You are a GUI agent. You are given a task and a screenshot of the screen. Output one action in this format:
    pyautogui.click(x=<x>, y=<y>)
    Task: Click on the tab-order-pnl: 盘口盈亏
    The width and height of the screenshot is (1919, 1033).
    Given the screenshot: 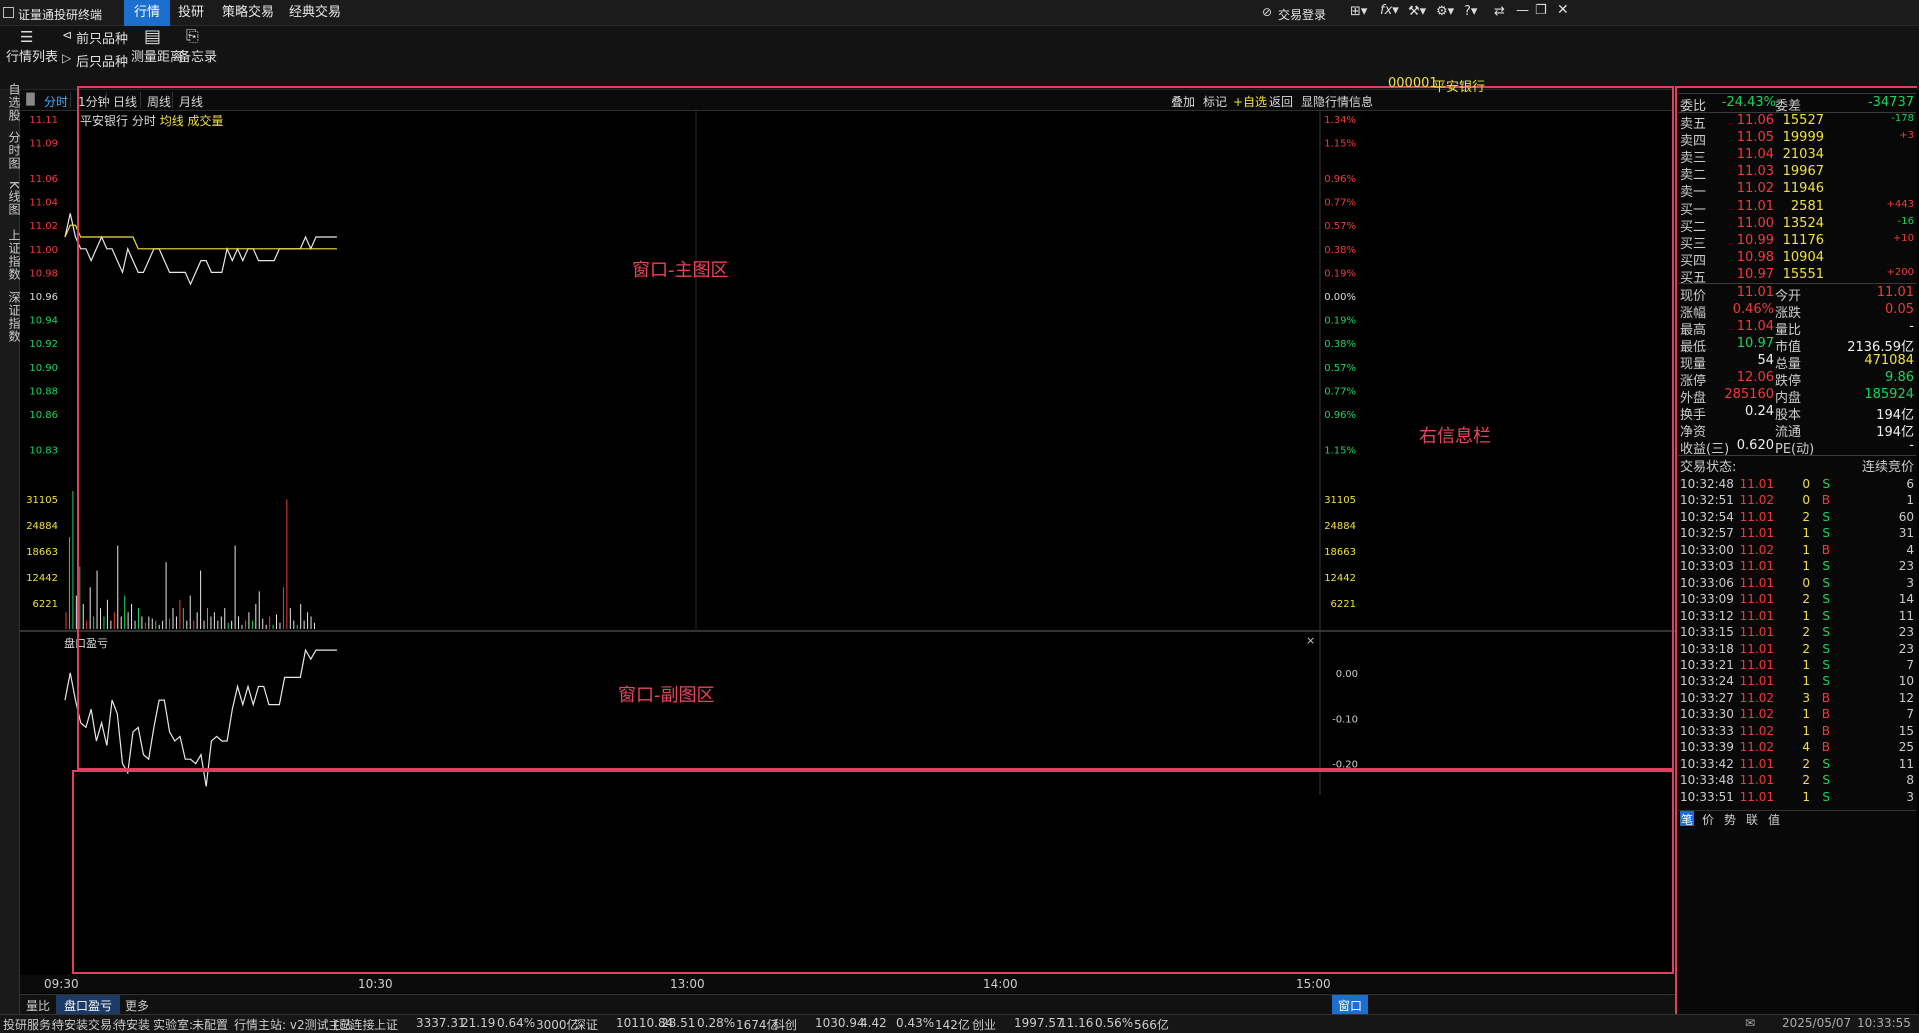 What is the action you would take?
    pyautogui.click(x=88, y=1004)
    